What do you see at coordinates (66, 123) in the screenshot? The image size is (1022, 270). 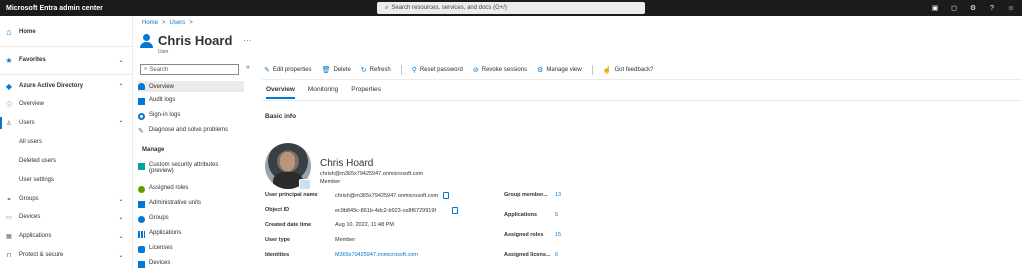 I see `nav-users: ♙ Users ⌃` at bounding box center [66, 123].